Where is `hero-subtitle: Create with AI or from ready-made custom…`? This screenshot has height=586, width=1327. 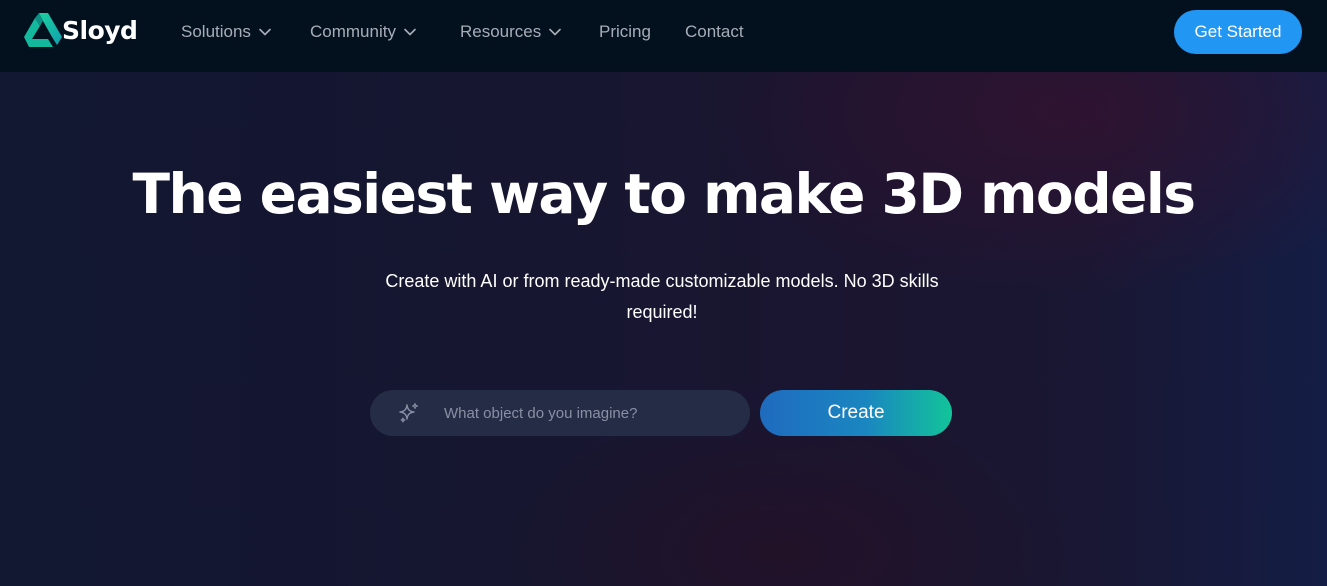
hero-subtitle: Create with AI or from ready-made custom… is located at coordinates (662, 296).